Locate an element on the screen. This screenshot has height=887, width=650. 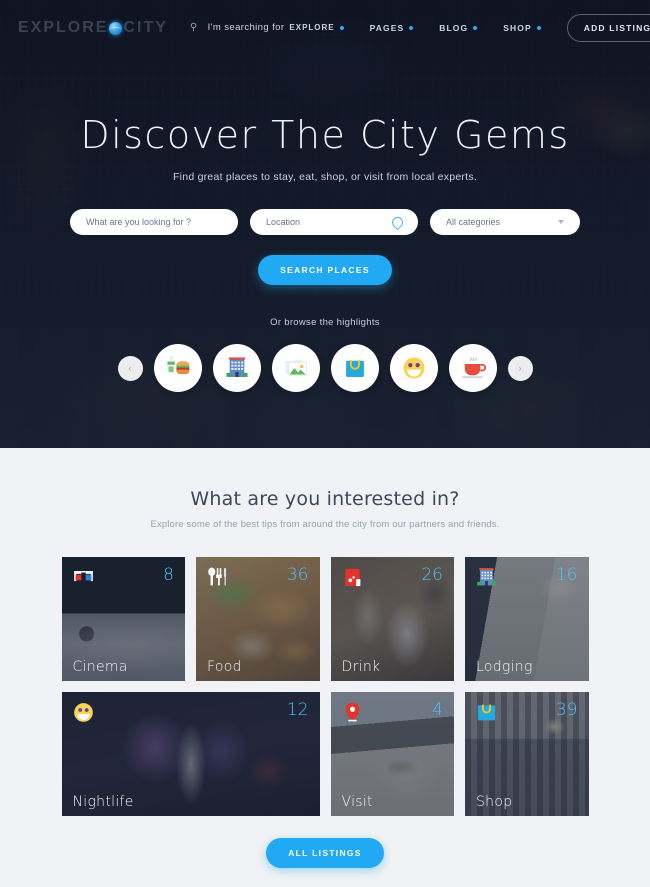
nav-item-pages: PAGES is located at coordinates (392, 28).